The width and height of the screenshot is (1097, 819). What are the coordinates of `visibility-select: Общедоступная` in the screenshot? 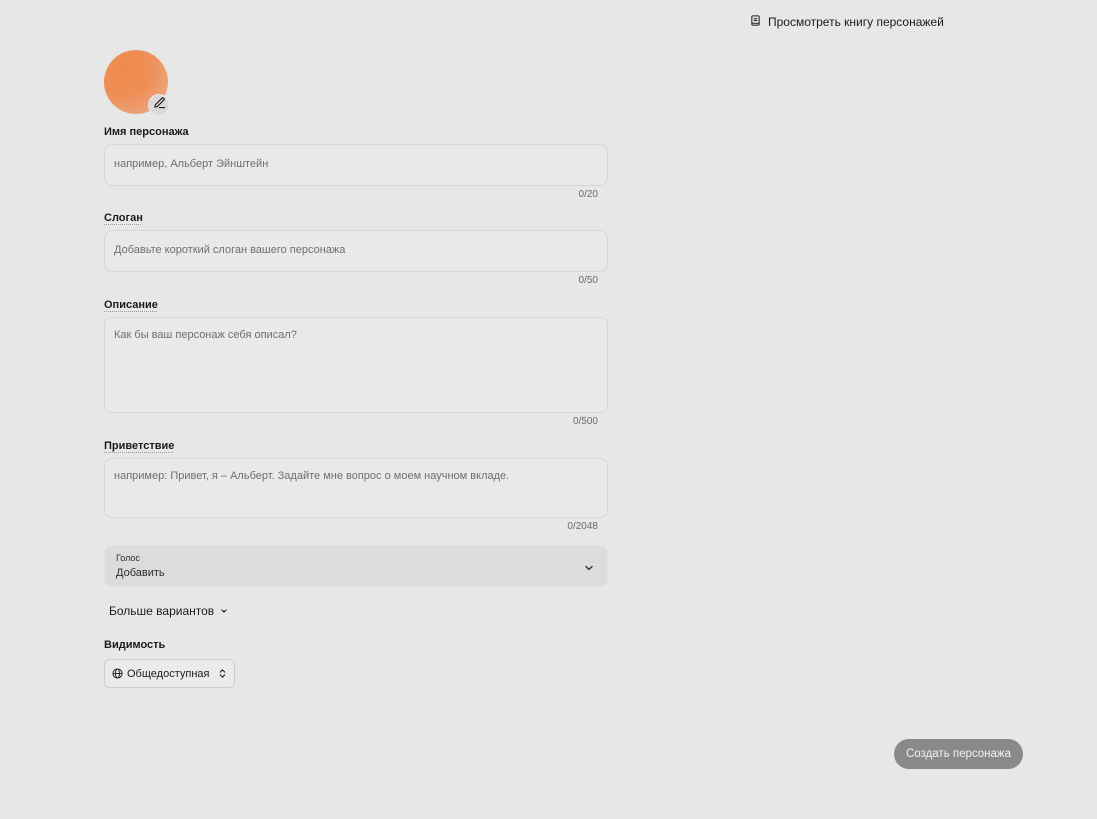 It's located at (169, 673).